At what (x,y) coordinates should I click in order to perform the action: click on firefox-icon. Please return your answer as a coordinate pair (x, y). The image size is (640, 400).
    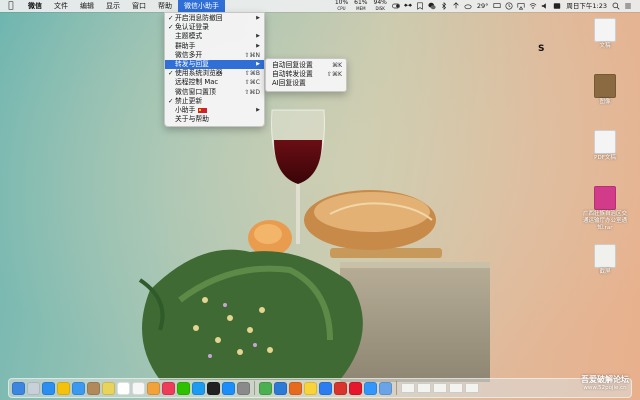
    Looking at the image, I should click on (295, 388).